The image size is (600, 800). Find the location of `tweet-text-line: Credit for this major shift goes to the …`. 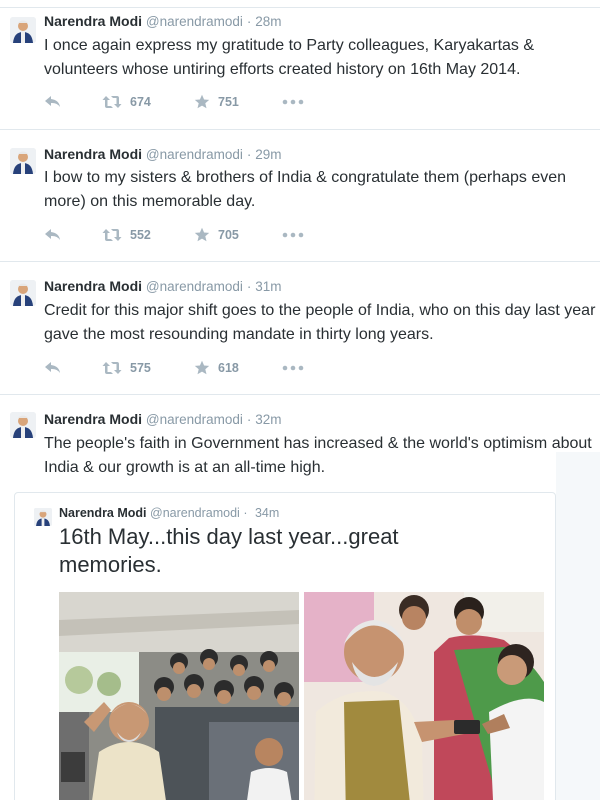

tweet-text-line: Credit for this major shift goes to the … is located at coordinates (320, 310).